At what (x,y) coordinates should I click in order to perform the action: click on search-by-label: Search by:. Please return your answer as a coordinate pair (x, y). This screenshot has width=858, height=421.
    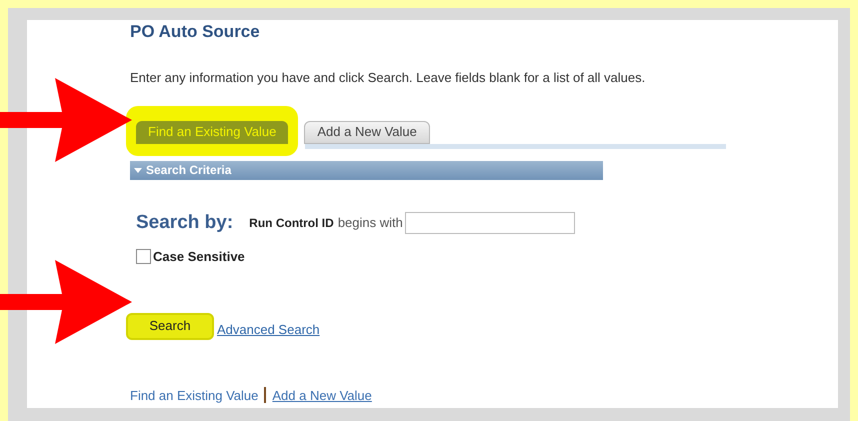
    Looking at the image, I should click on (185, 222).